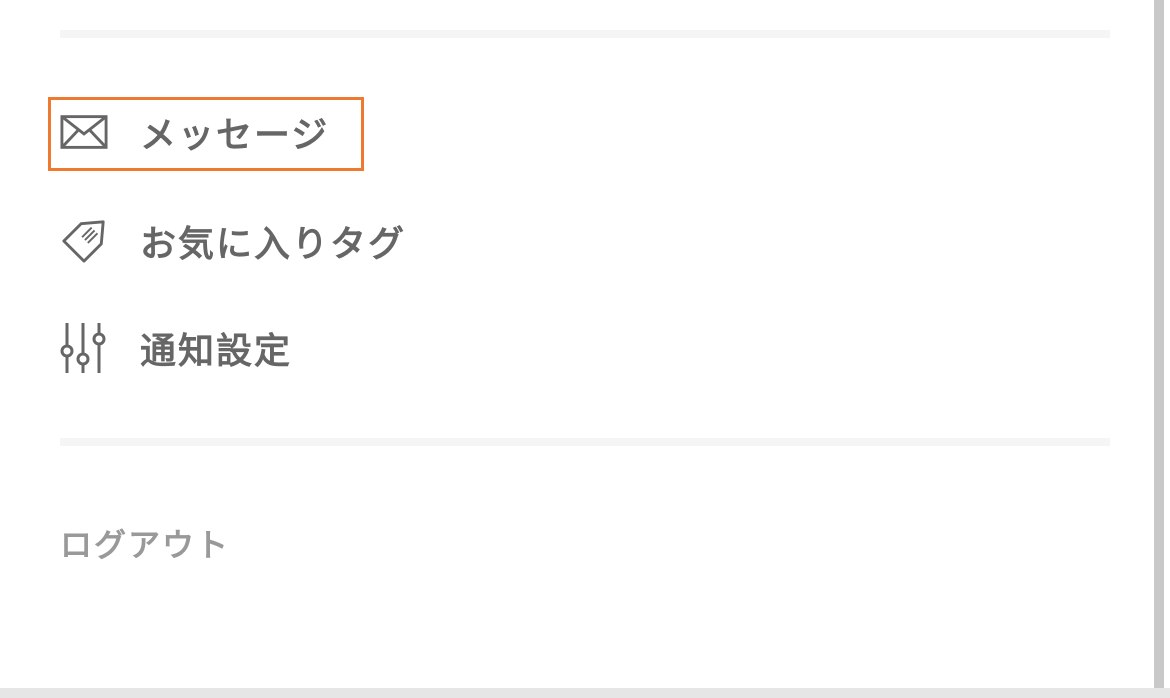  I want to click on menu-item-notification-settings: 通知設定, so click(176, 348).